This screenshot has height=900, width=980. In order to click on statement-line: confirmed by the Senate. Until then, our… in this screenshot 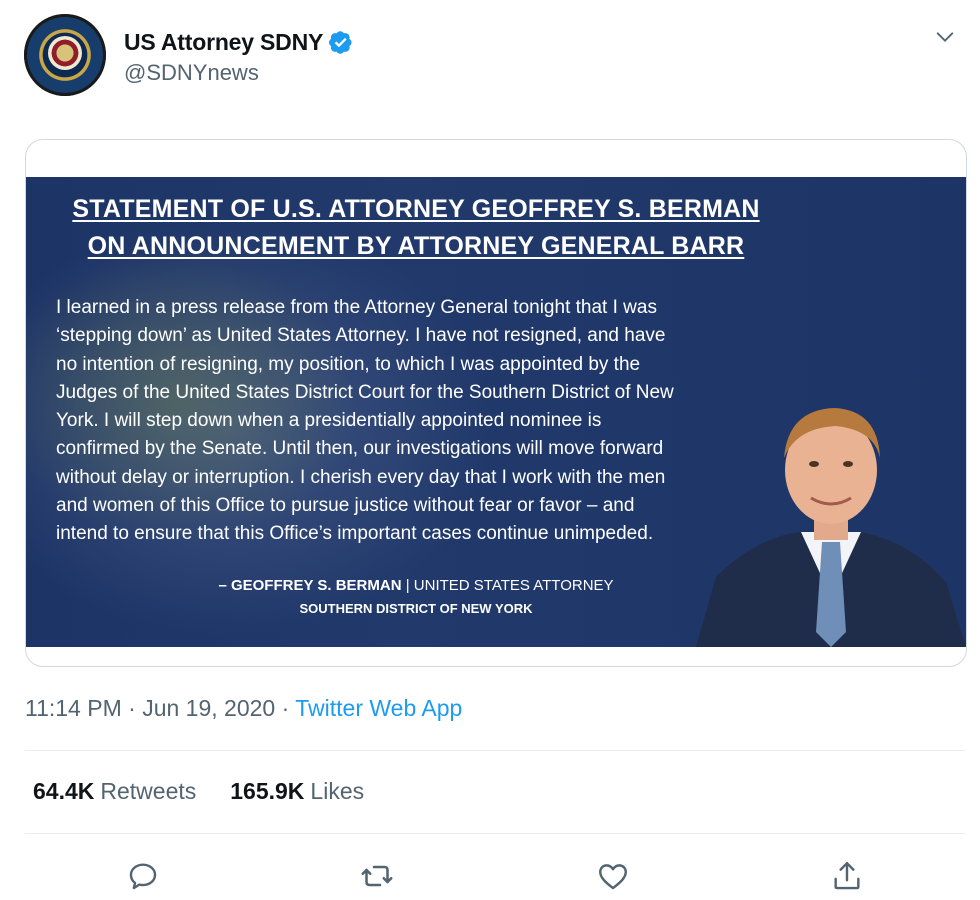, I will do `click(360, 449)`.